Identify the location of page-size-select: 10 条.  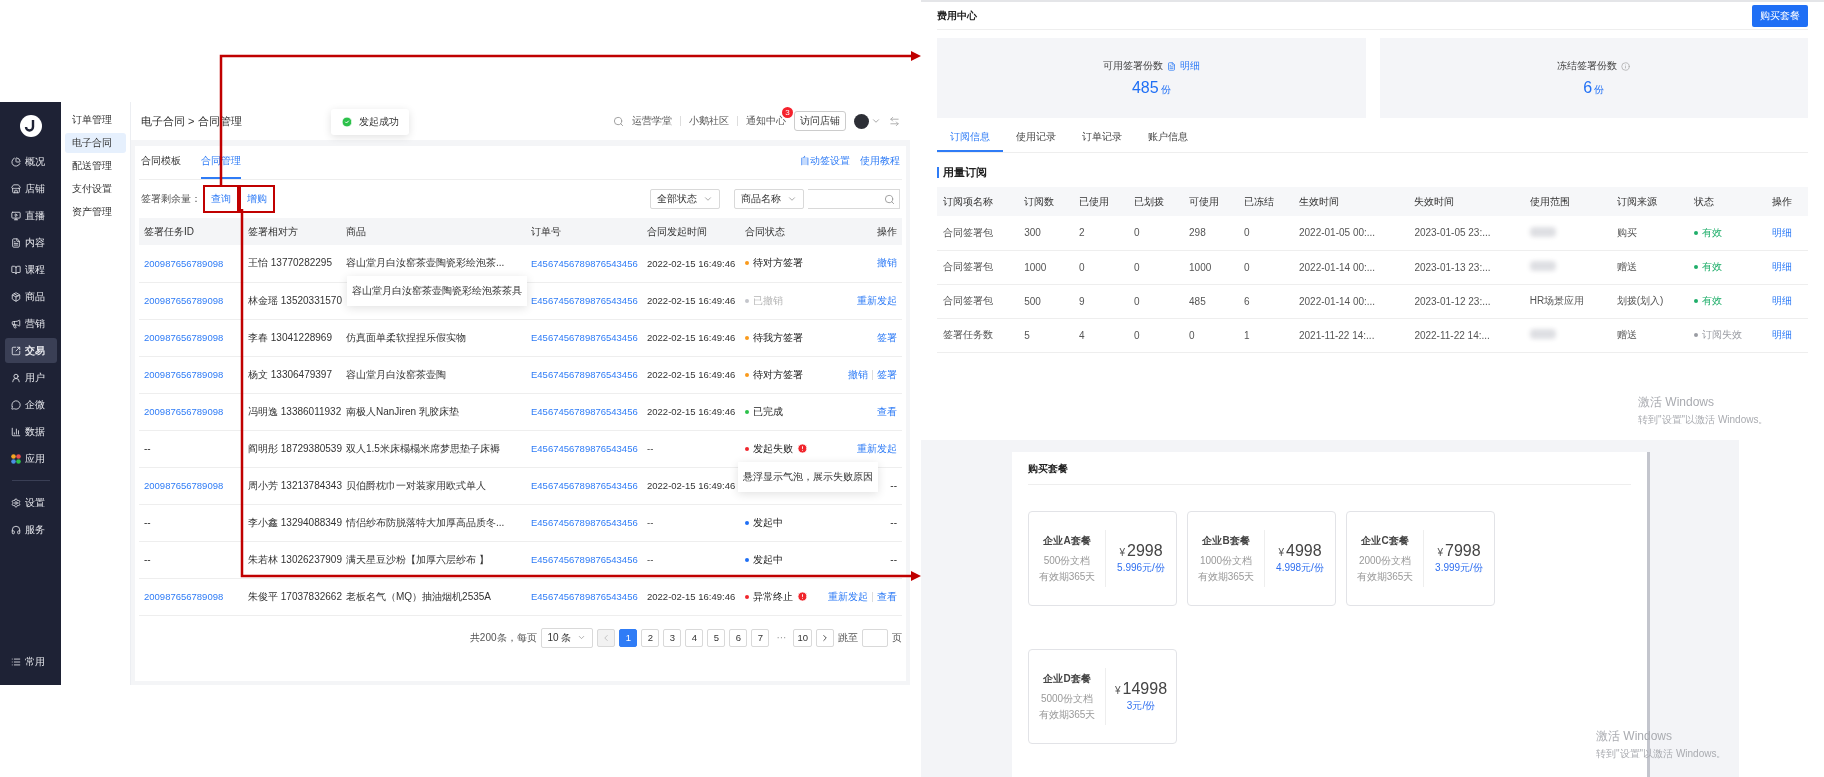
(567, 637).